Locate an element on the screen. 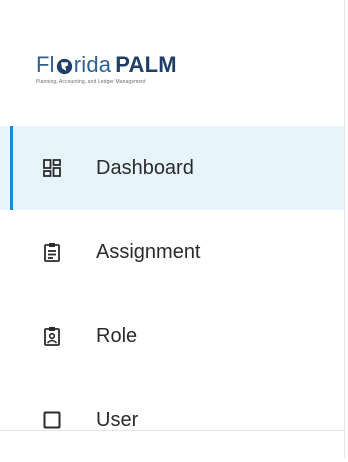 The height and width of the screenshot is (462, 348). logo-text-rida: rida is located at coordinates (92, 64).